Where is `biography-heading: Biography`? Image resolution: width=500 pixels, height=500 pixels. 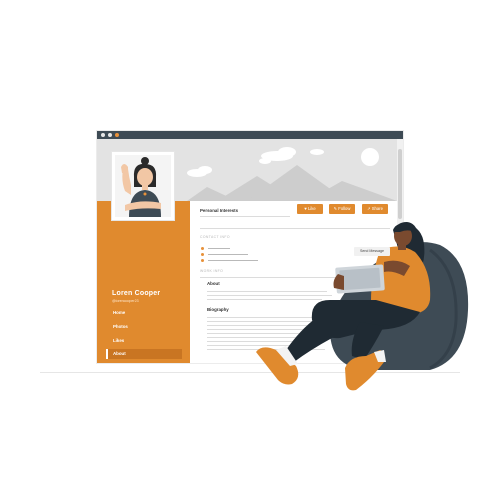 biography-heading: Biography is located at coordinates (218, 309).